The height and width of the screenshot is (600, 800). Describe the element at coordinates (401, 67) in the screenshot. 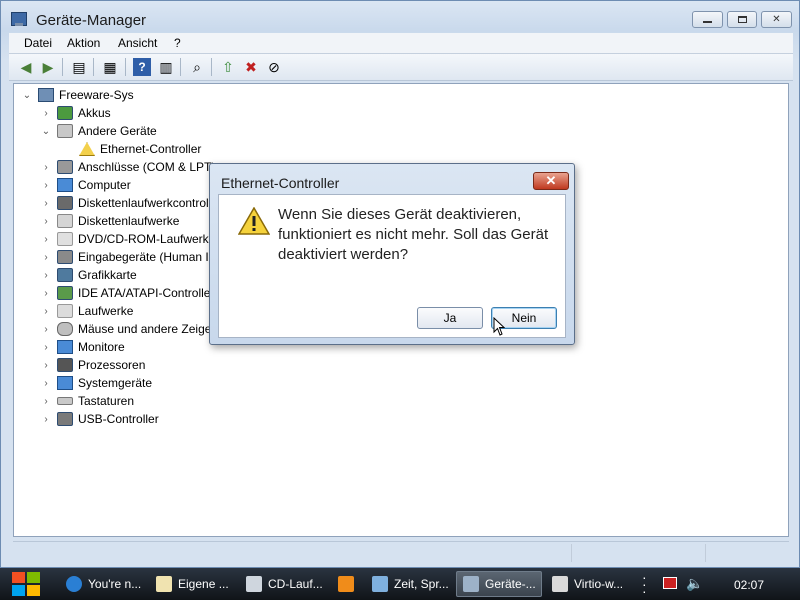

I see `toolbar: ◀ ▶ ▤ ▦ ? ▥ ⌕ ⇧ ✖ ⊘` at that location.